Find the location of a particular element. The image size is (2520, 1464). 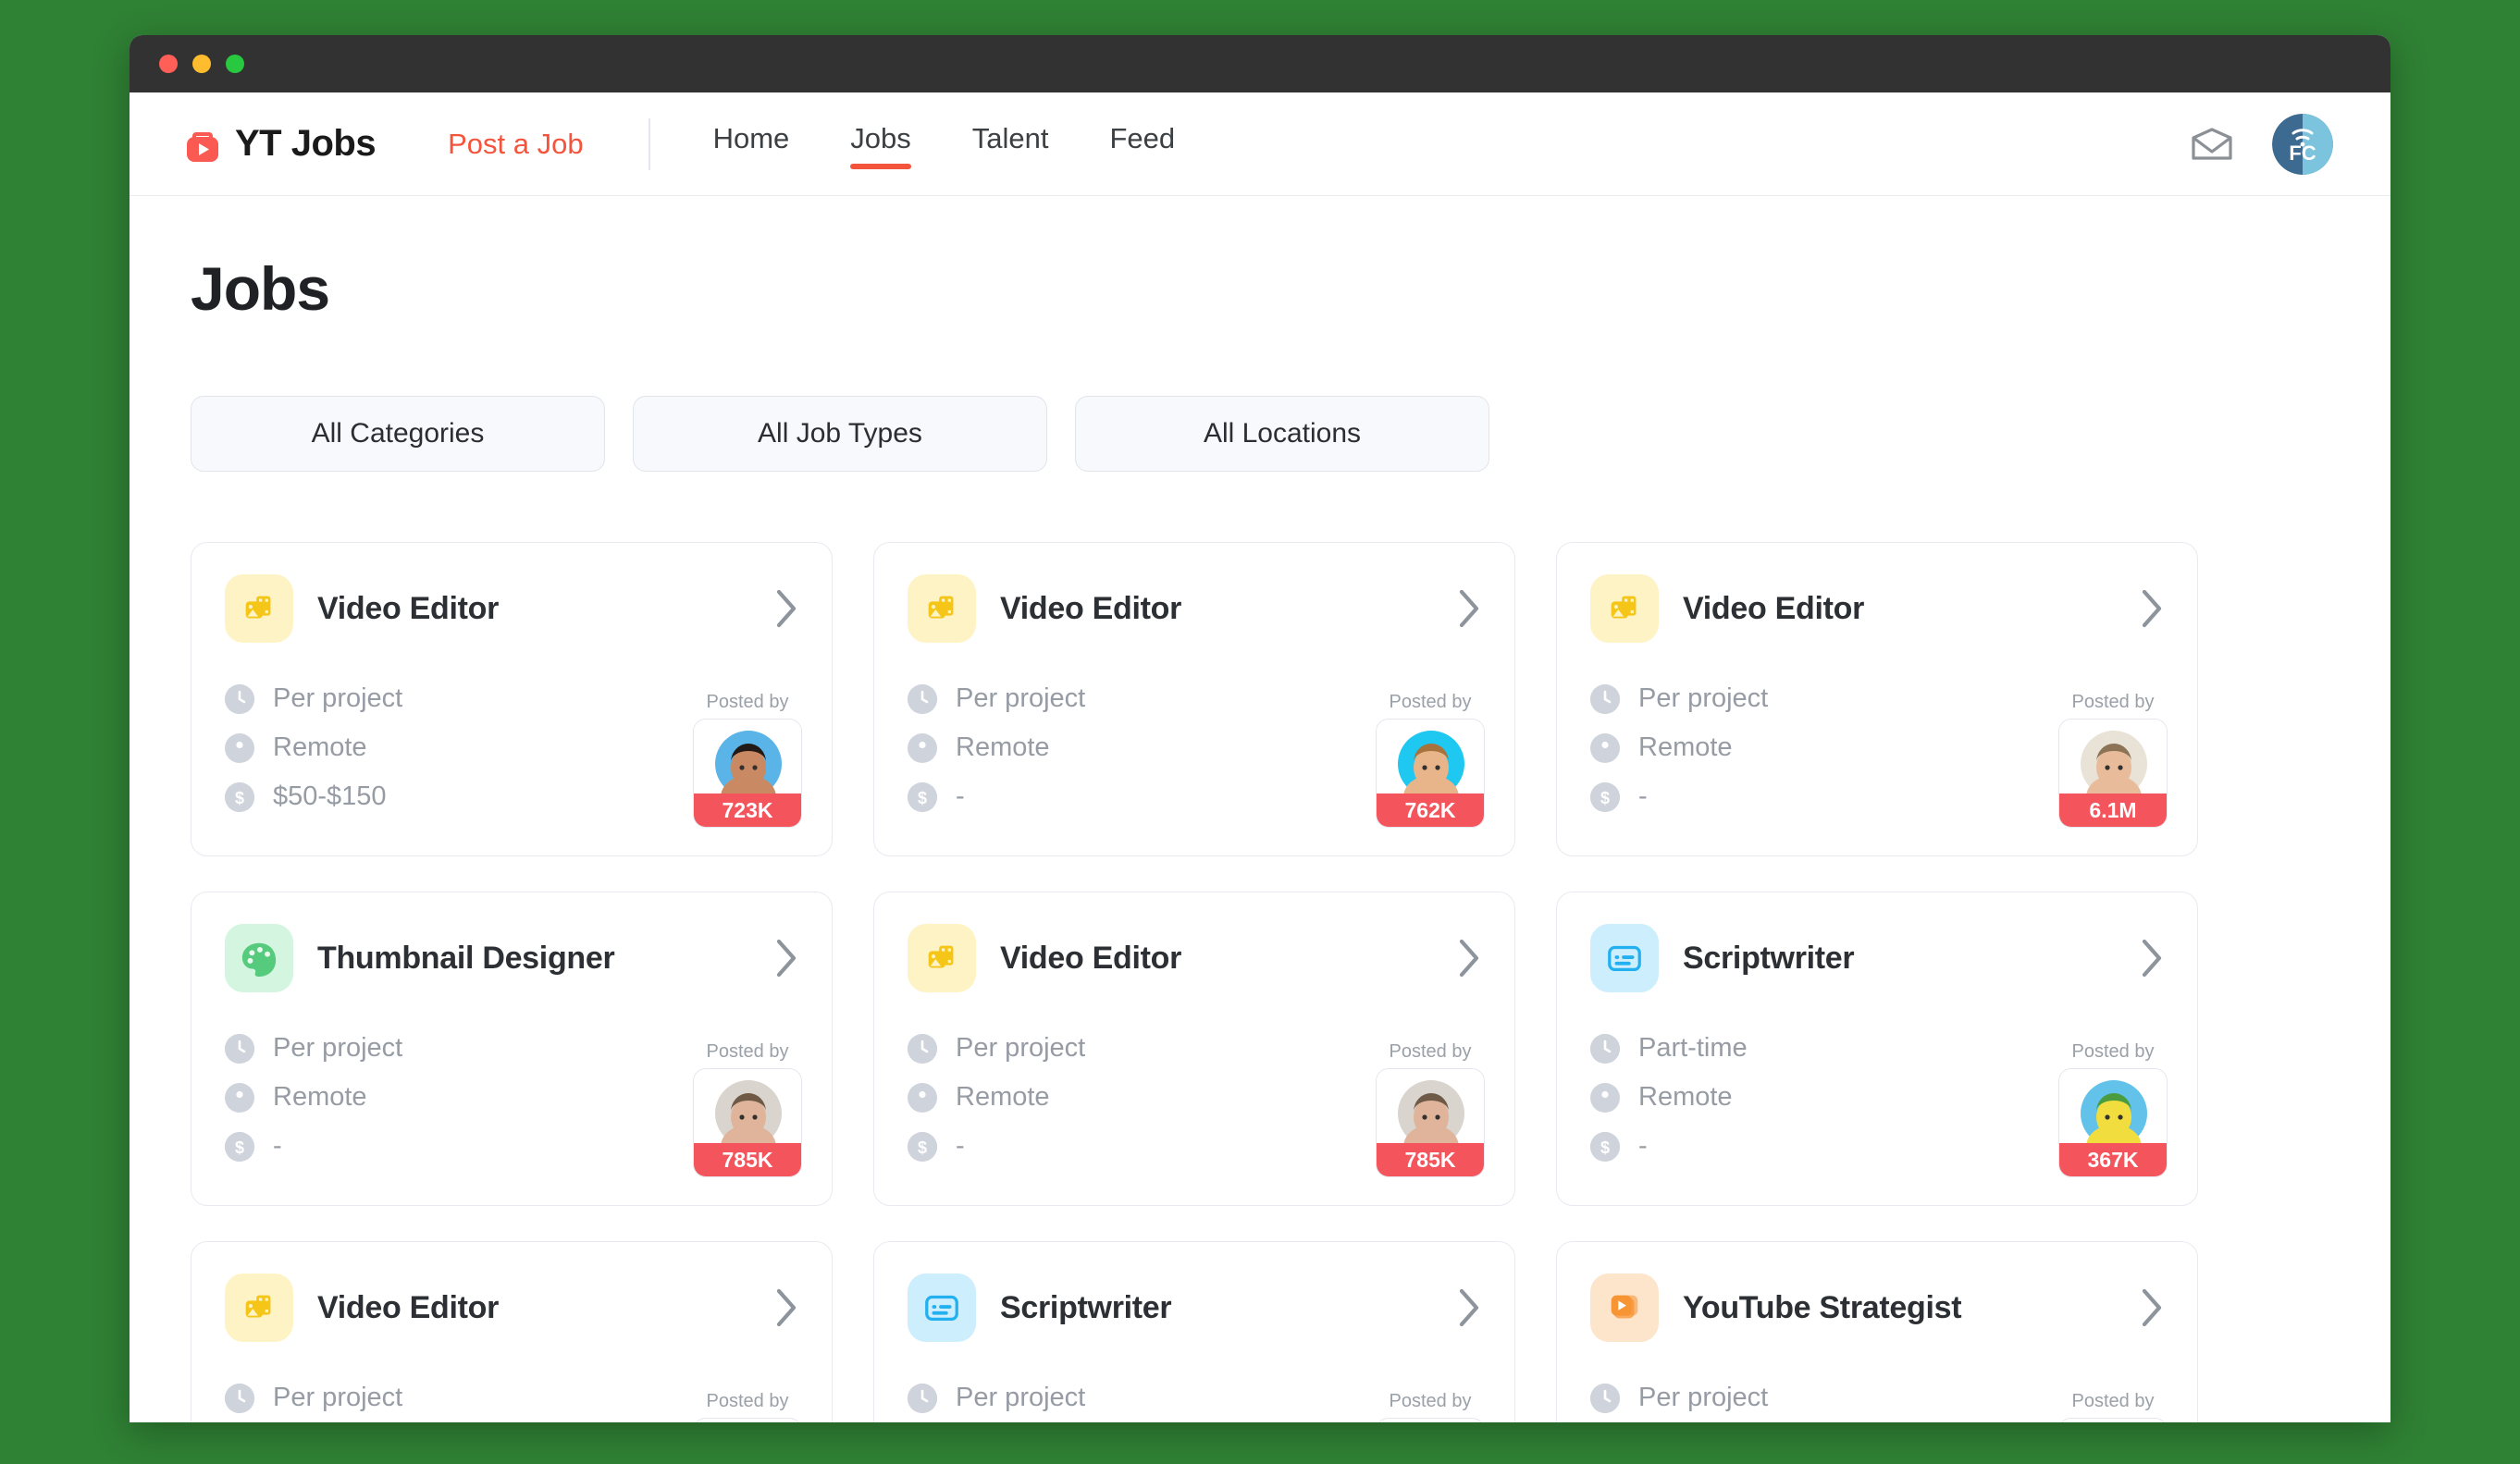

job-poster: Posted by 6.1M is located at coordinates (2113, 760).